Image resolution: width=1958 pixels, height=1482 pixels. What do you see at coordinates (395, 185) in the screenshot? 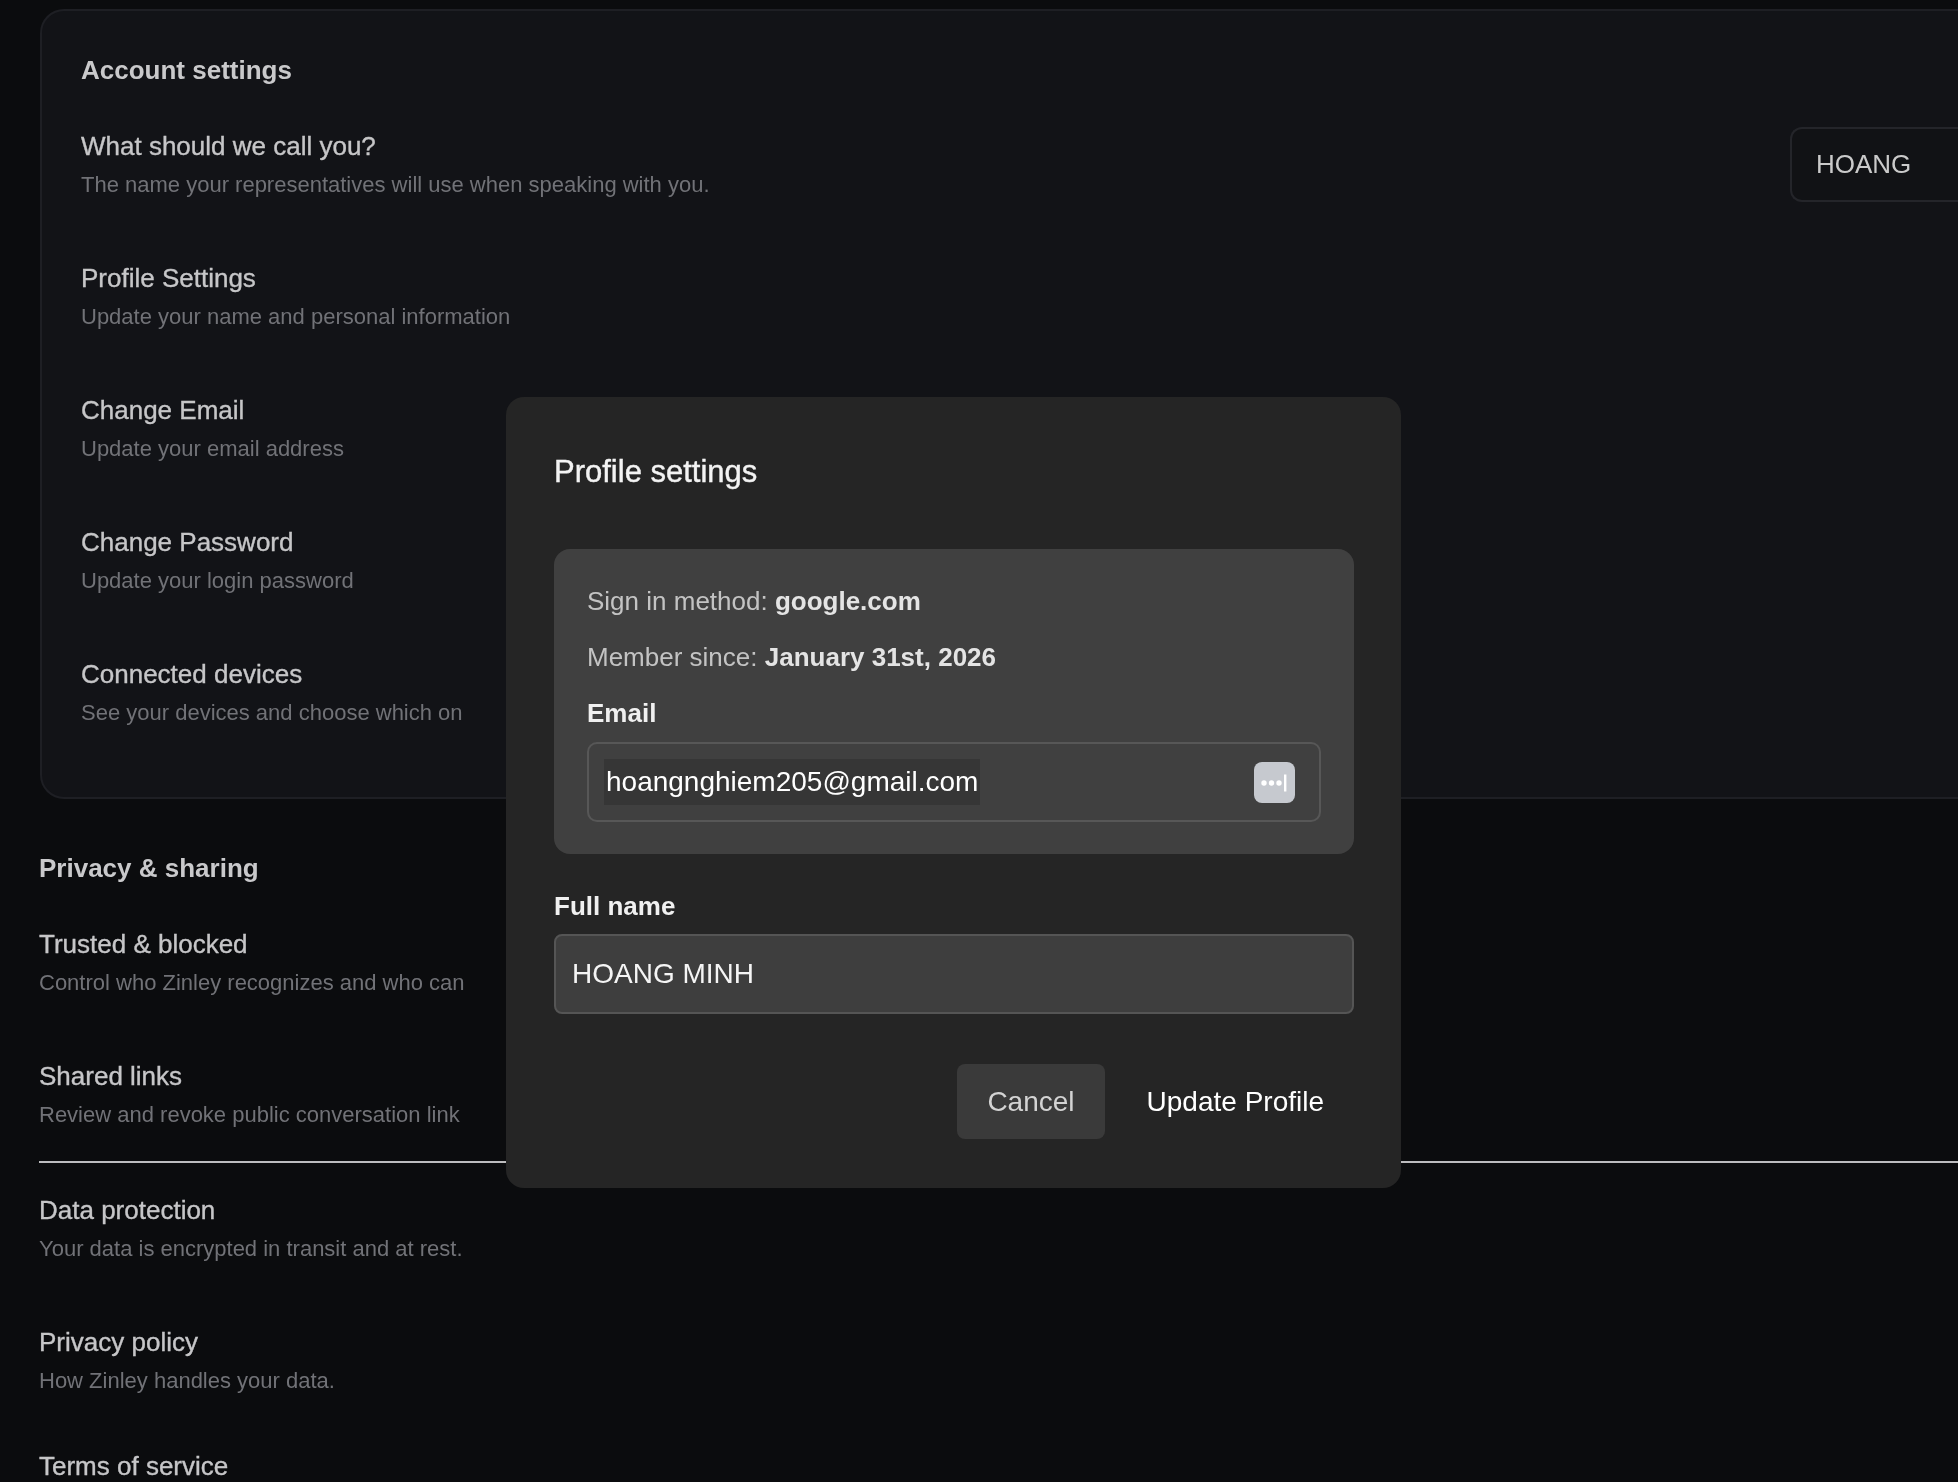
I see `setting-description: The name your representatives will use when speaking with you.` at bounding box center [395, 185].